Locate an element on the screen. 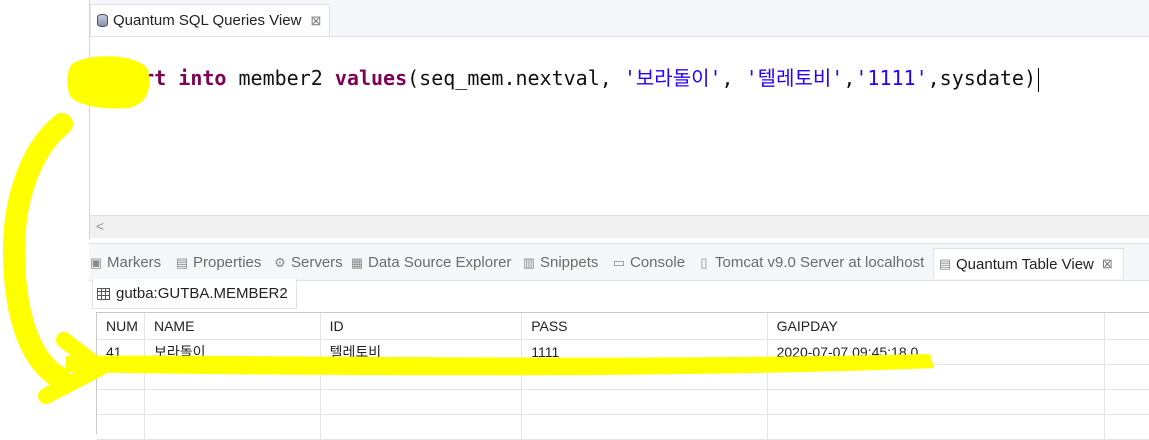  table-grid-icon is located at coordinates (103, 293).